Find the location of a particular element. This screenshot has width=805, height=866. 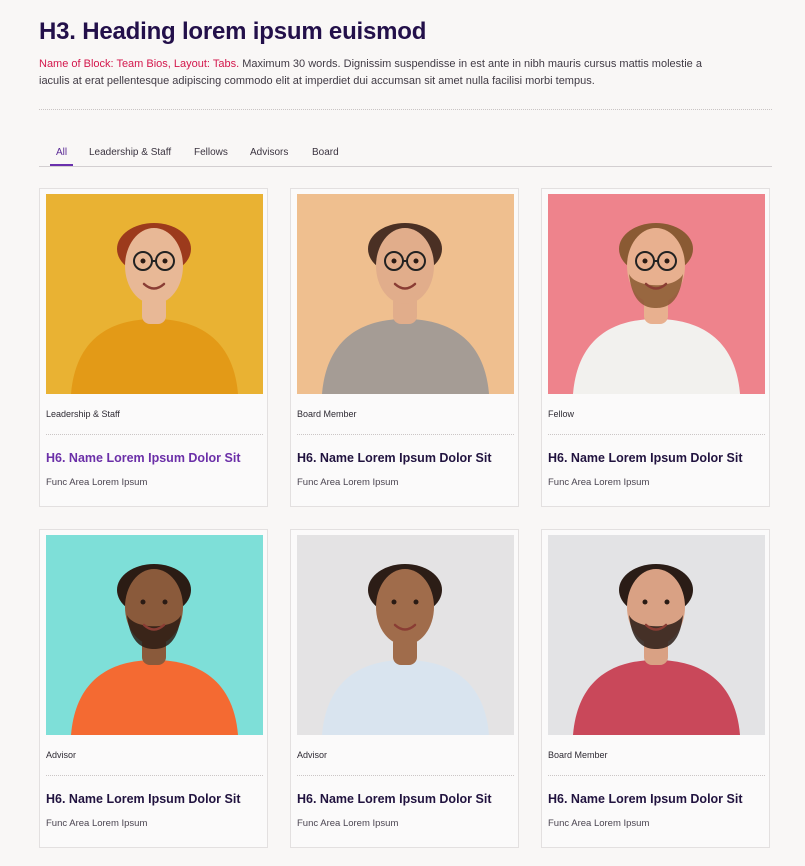

card-category: Fellow is located at coordinates (561, 414).